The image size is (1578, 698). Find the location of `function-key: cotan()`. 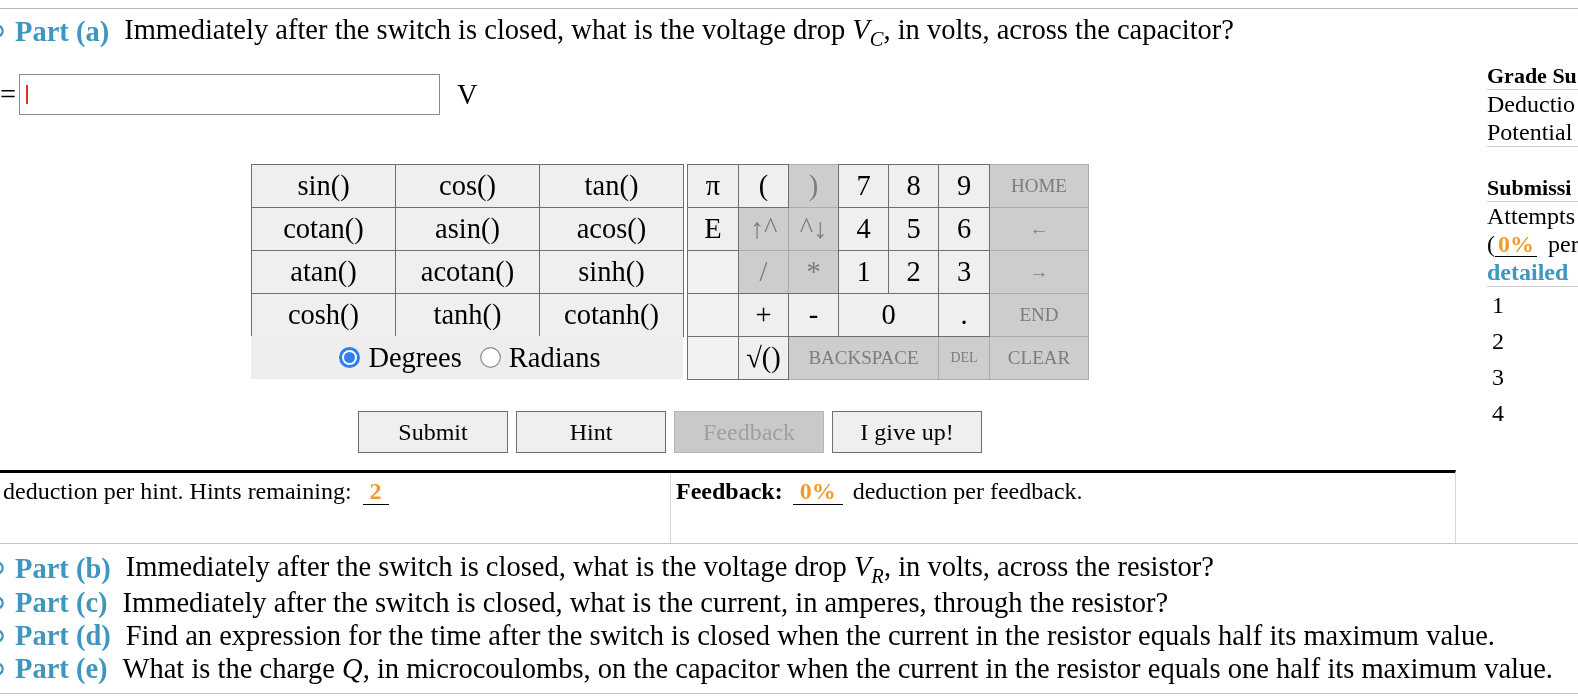

function-key: cotan() is located at coordinates (323, 229).